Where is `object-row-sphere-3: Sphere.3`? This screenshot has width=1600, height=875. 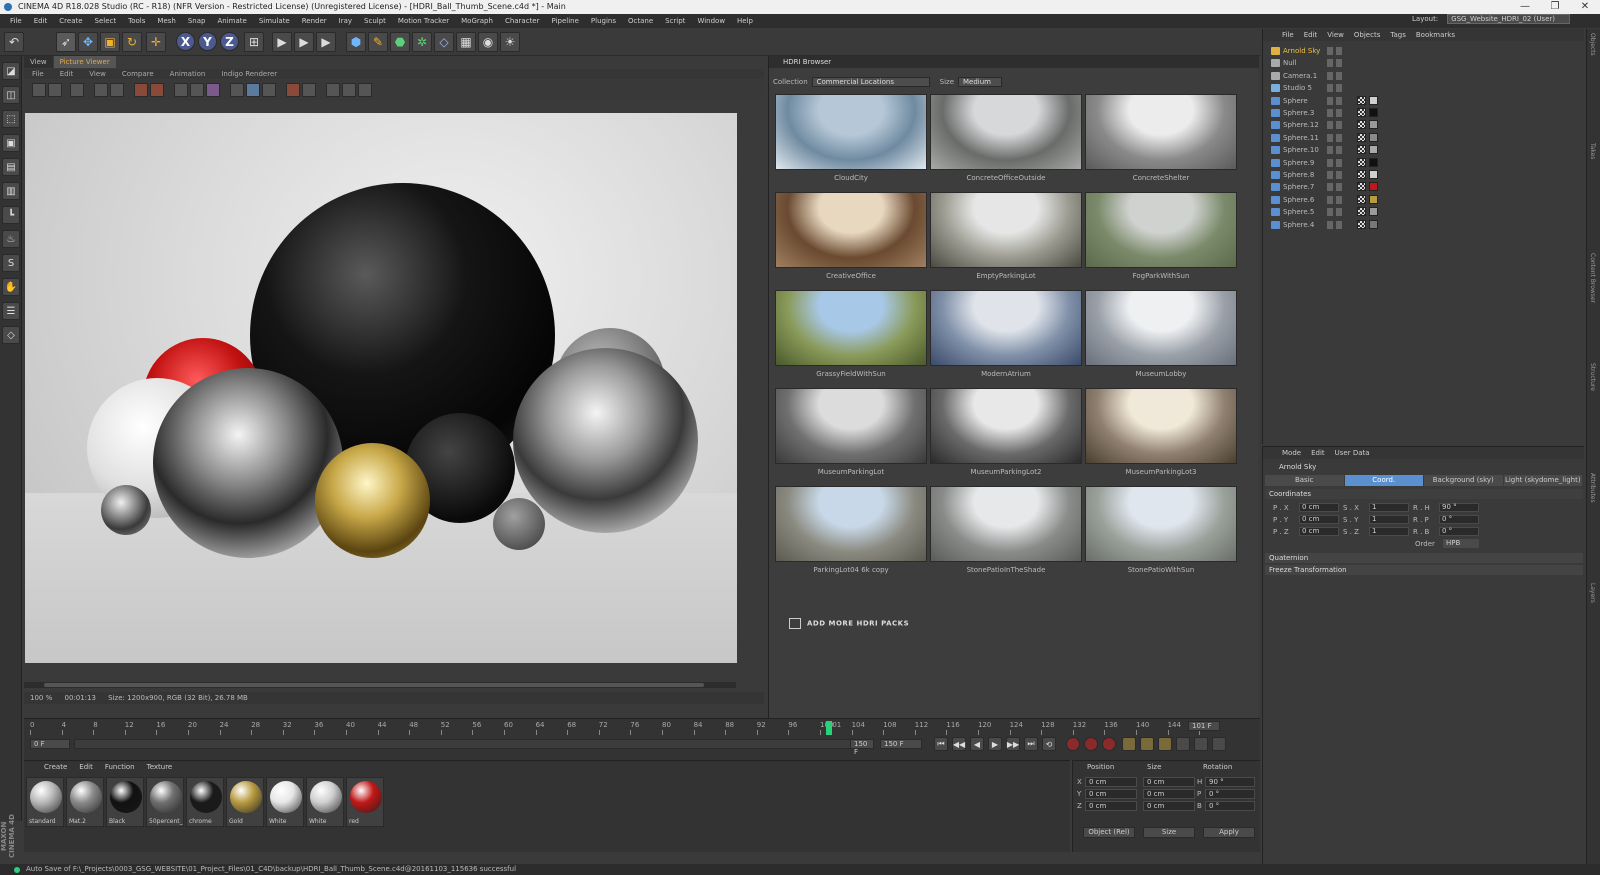
object-row-sphere-3: Sphere.3 is located at coordinates (1427, 113).